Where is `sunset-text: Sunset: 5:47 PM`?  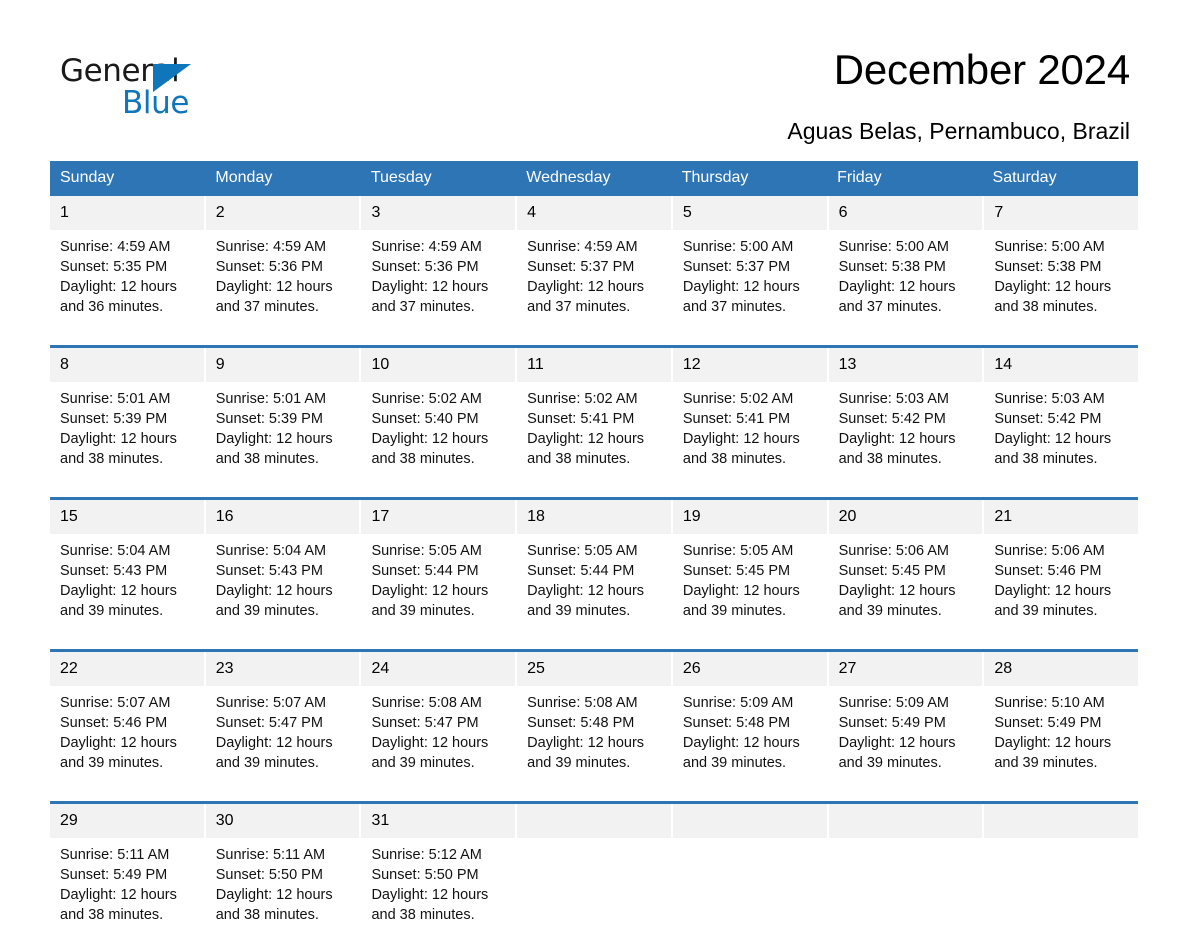 sunset-text: Sunset: 5:47 PM is located at coordinates (425, 723).